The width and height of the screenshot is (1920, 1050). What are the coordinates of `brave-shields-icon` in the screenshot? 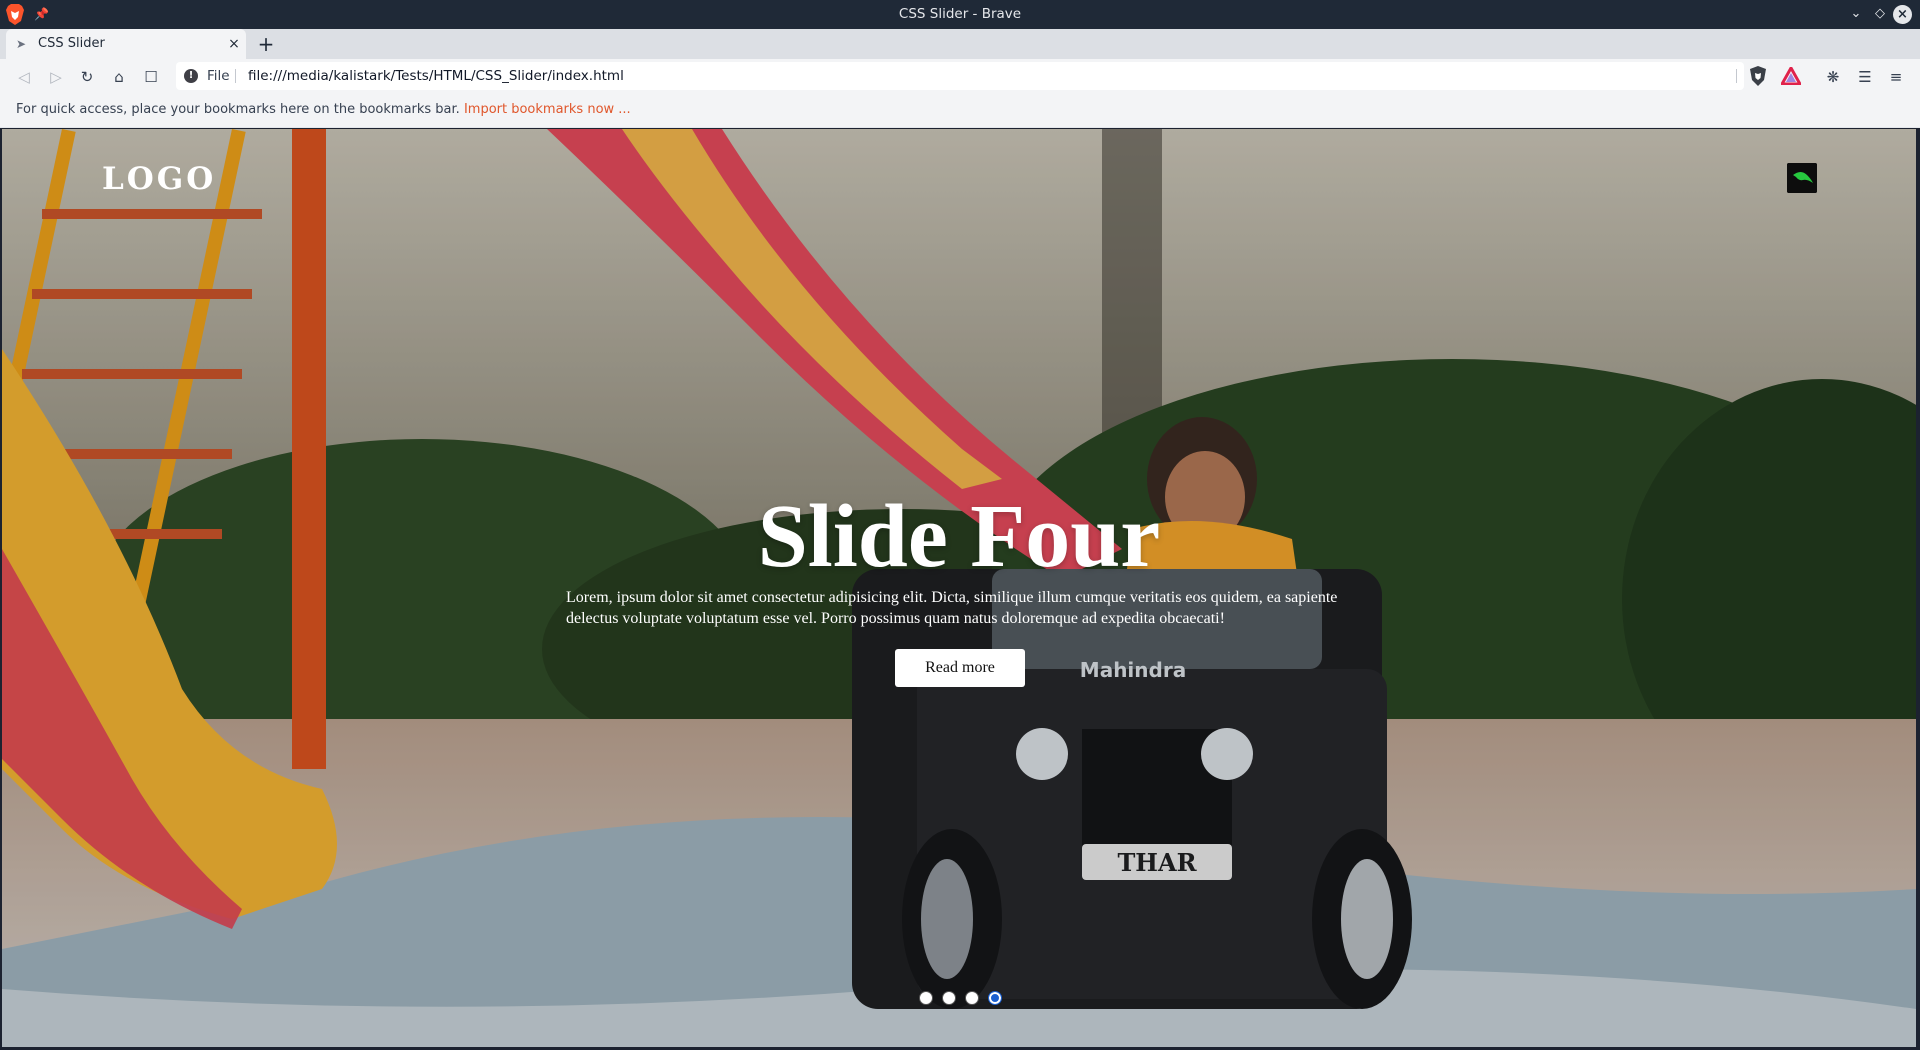 It's located at (1758, 76).